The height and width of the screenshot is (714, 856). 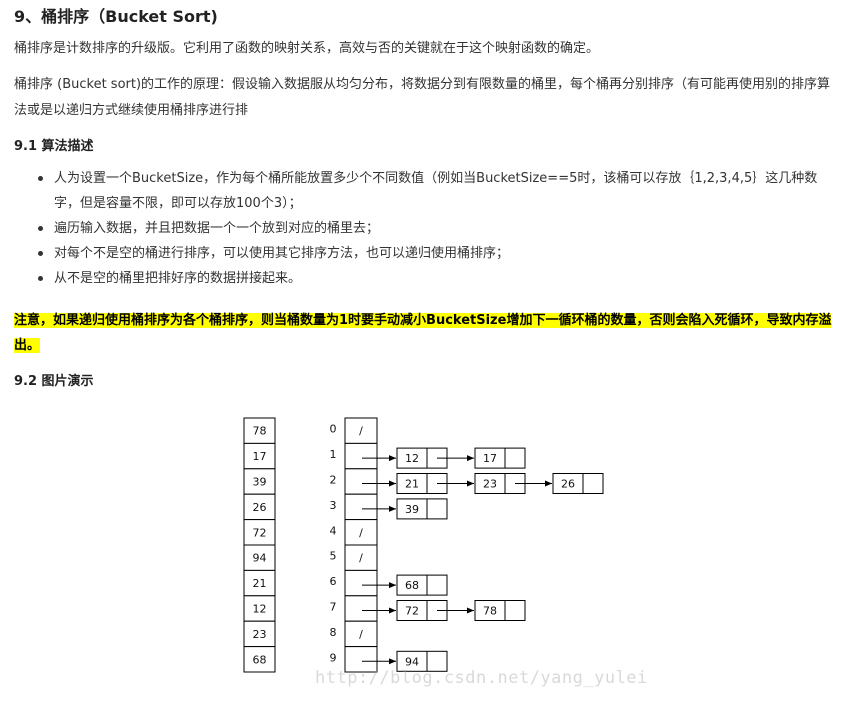 What do you see at coordinates (333, 632) in the screenshot?
I see `bucket-index: 8` at bounding box center [333, 632].